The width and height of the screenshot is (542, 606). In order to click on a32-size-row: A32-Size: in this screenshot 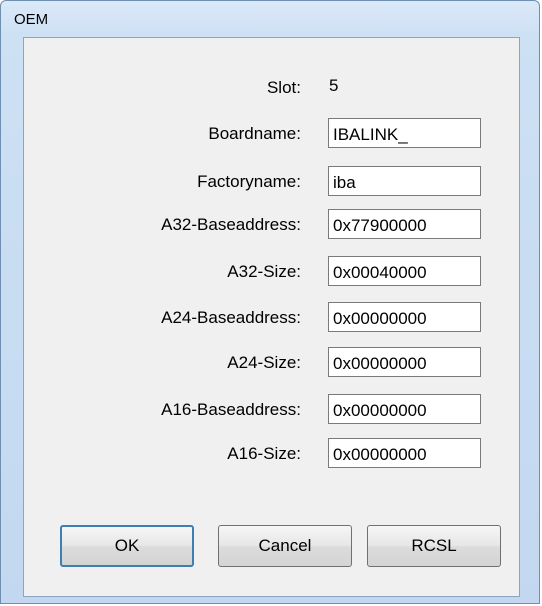, I will do `click(271, 271)`.